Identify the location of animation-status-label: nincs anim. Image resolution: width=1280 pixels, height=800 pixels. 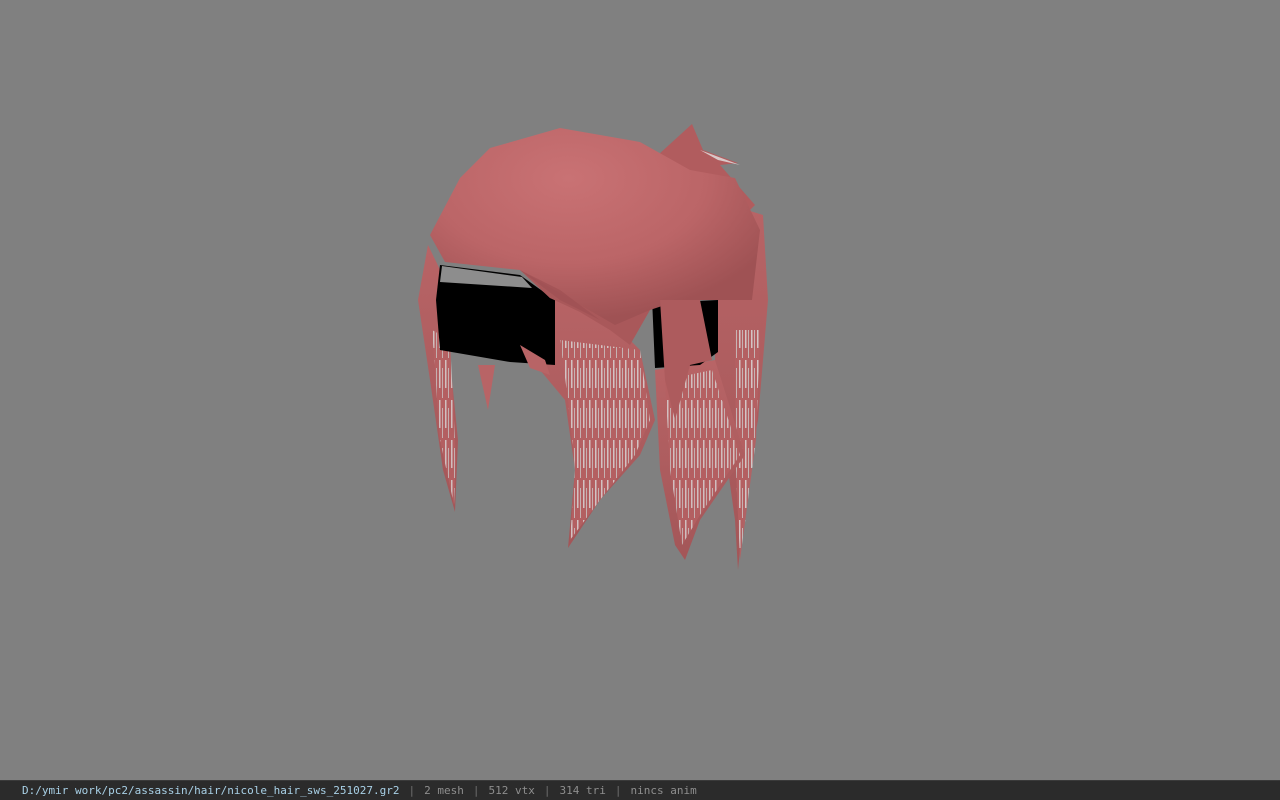
(663, 790).